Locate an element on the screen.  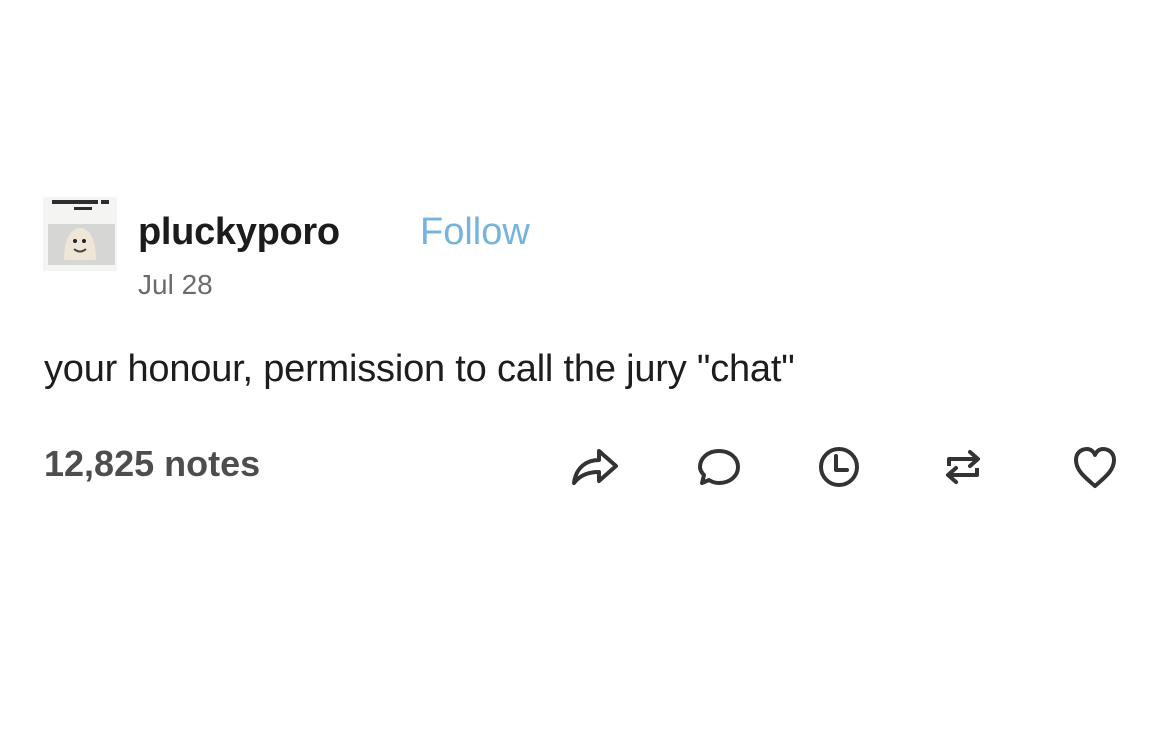
share-button is located at coordinates (595, 467).